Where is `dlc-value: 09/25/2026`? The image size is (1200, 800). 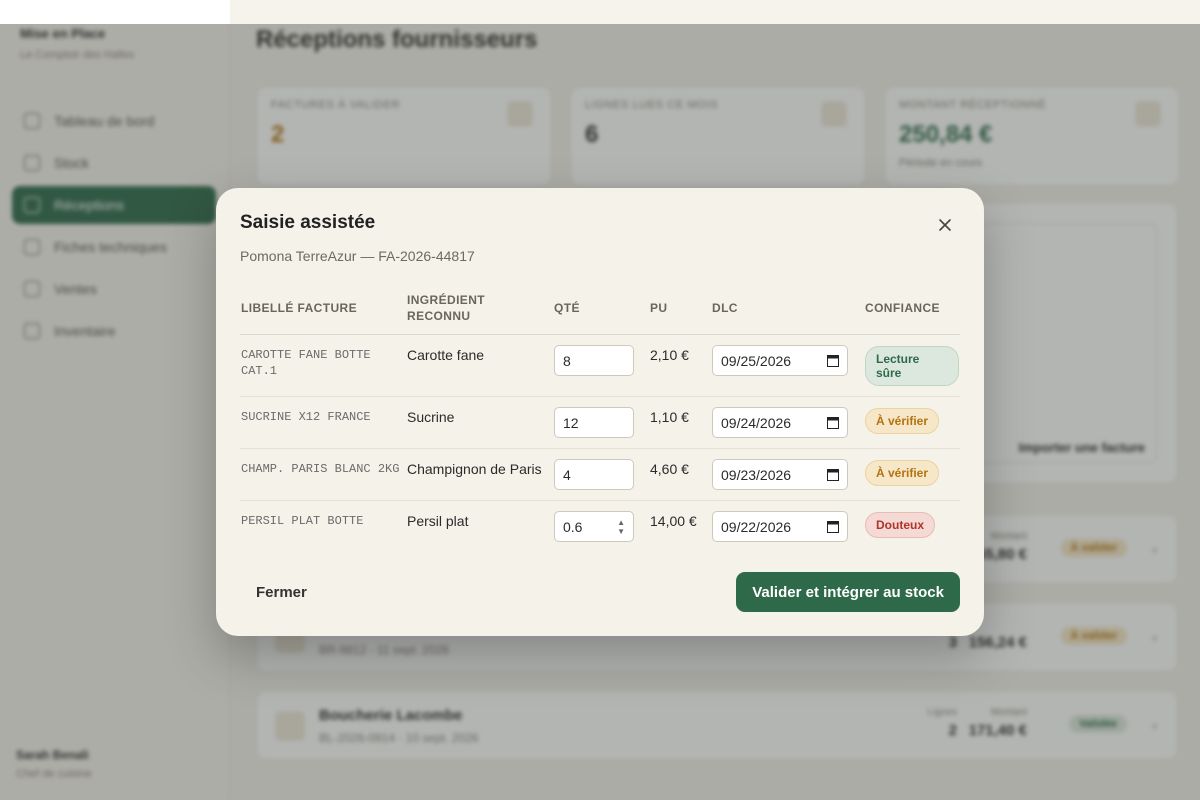
dlc-value: 09/25/2026 is located at coordinates (756, 360).